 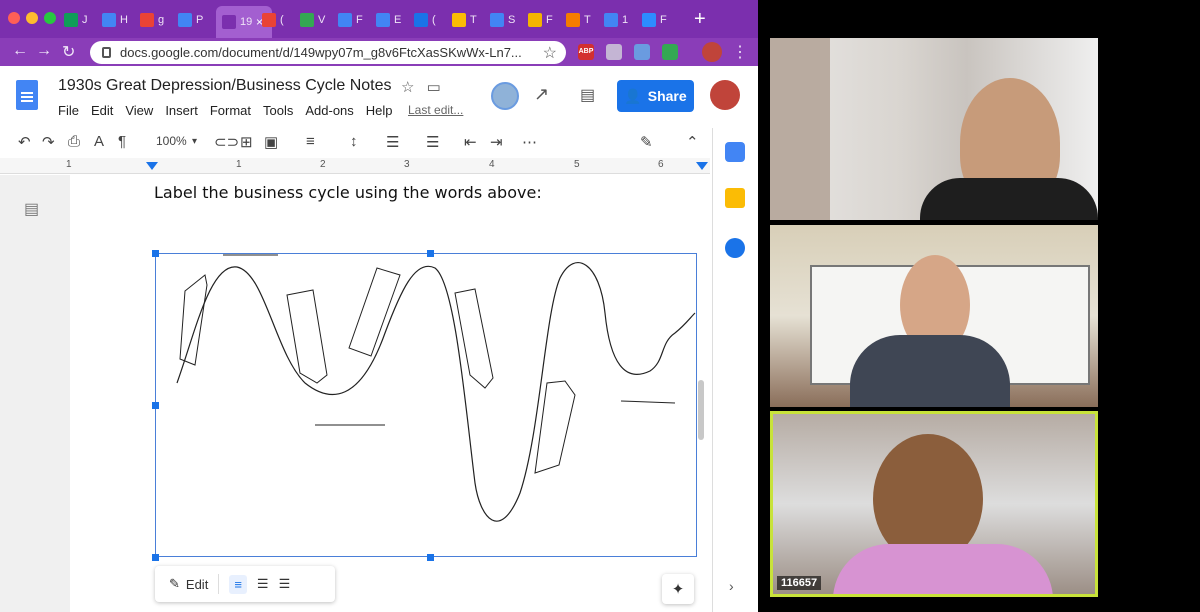 I want to click on menu-file: File, so click(x=68, y=110).